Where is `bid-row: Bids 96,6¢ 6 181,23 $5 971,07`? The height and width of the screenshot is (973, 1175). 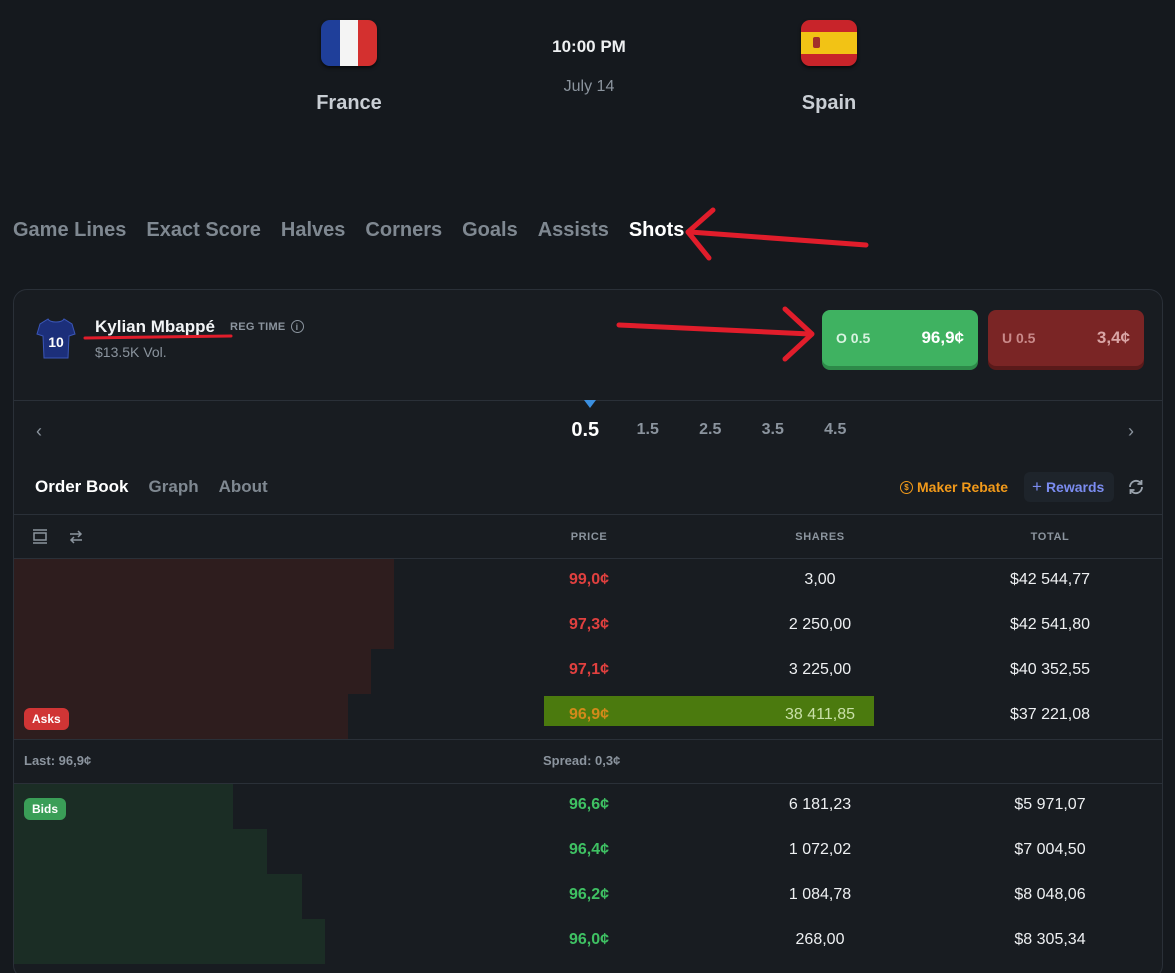 bid-row: Bids 96,6¢ 6 181,23 $5 971,07 is located at coordinates (588, 806).